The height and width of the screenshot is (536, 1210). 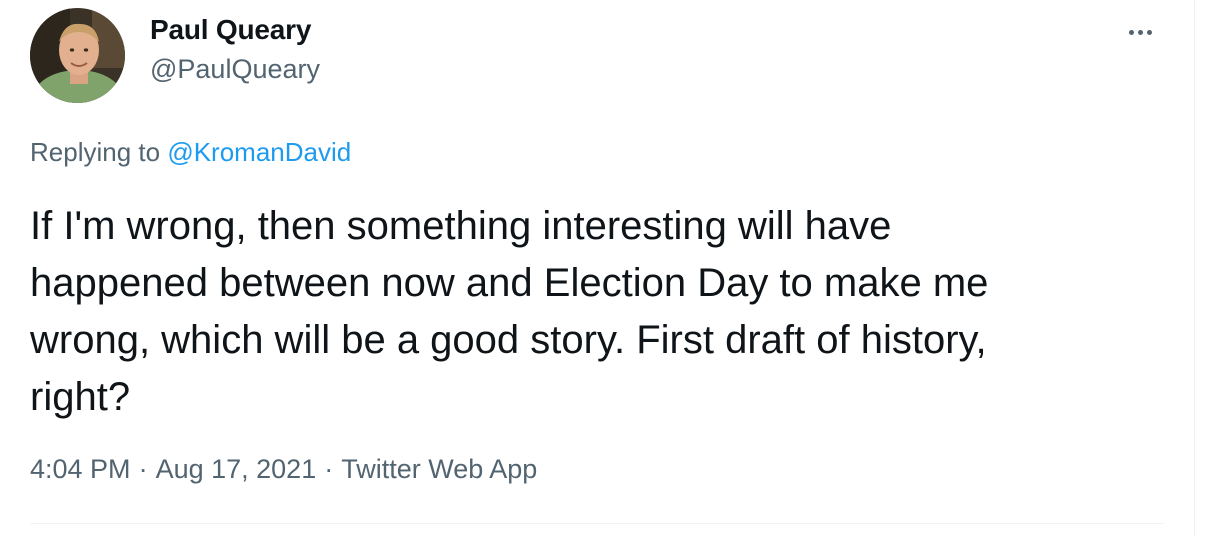 What do you see at coordinates (235, 69) in the screenshot?
I see `author-handle: @PaulQueary` at bounding box center [235, 69].